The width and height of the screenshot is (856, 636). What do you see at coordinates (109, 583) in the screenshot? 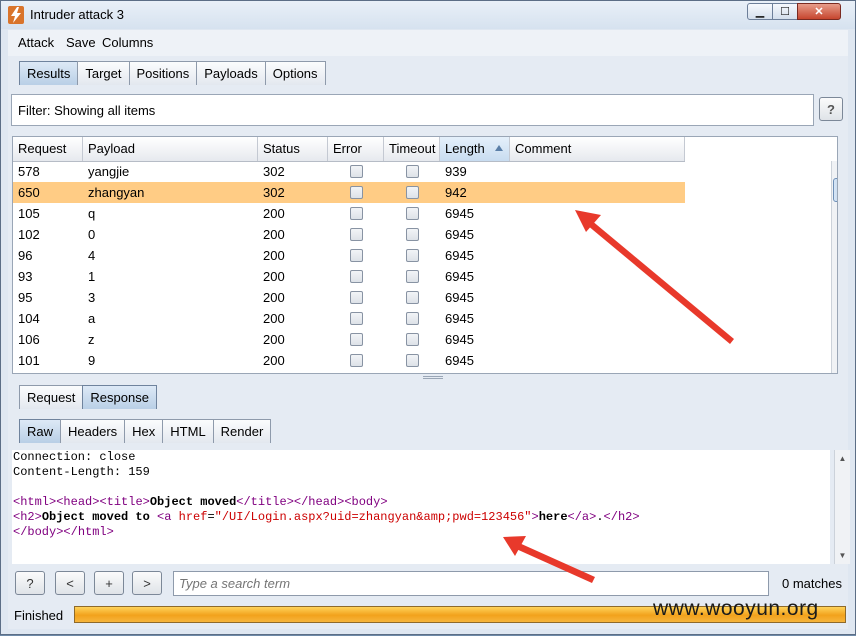
I see `search-add-button: +` at bounding box center [109, 583].